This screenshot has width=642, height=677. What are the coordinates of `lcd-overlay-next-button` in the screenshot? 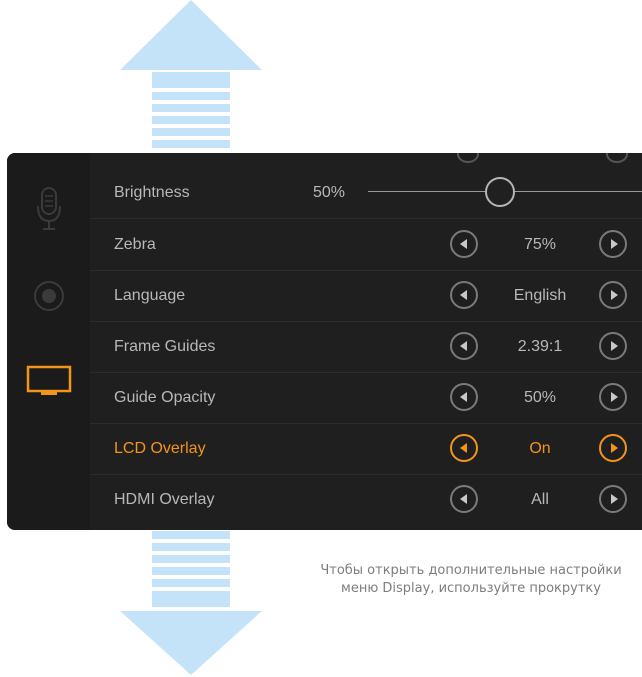 It's located at (613, 447).